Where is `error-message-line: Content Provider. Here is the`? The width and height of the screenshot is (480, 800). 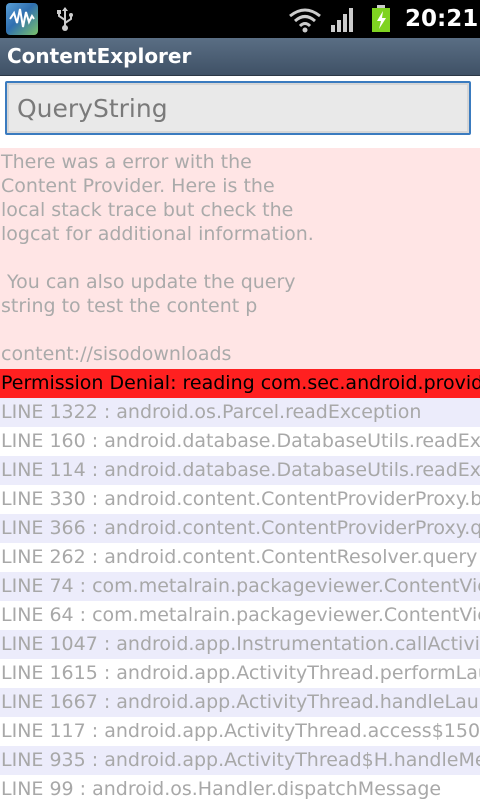 error-message-line: Content Provider. Here is the is located at coordinates (138, 186).